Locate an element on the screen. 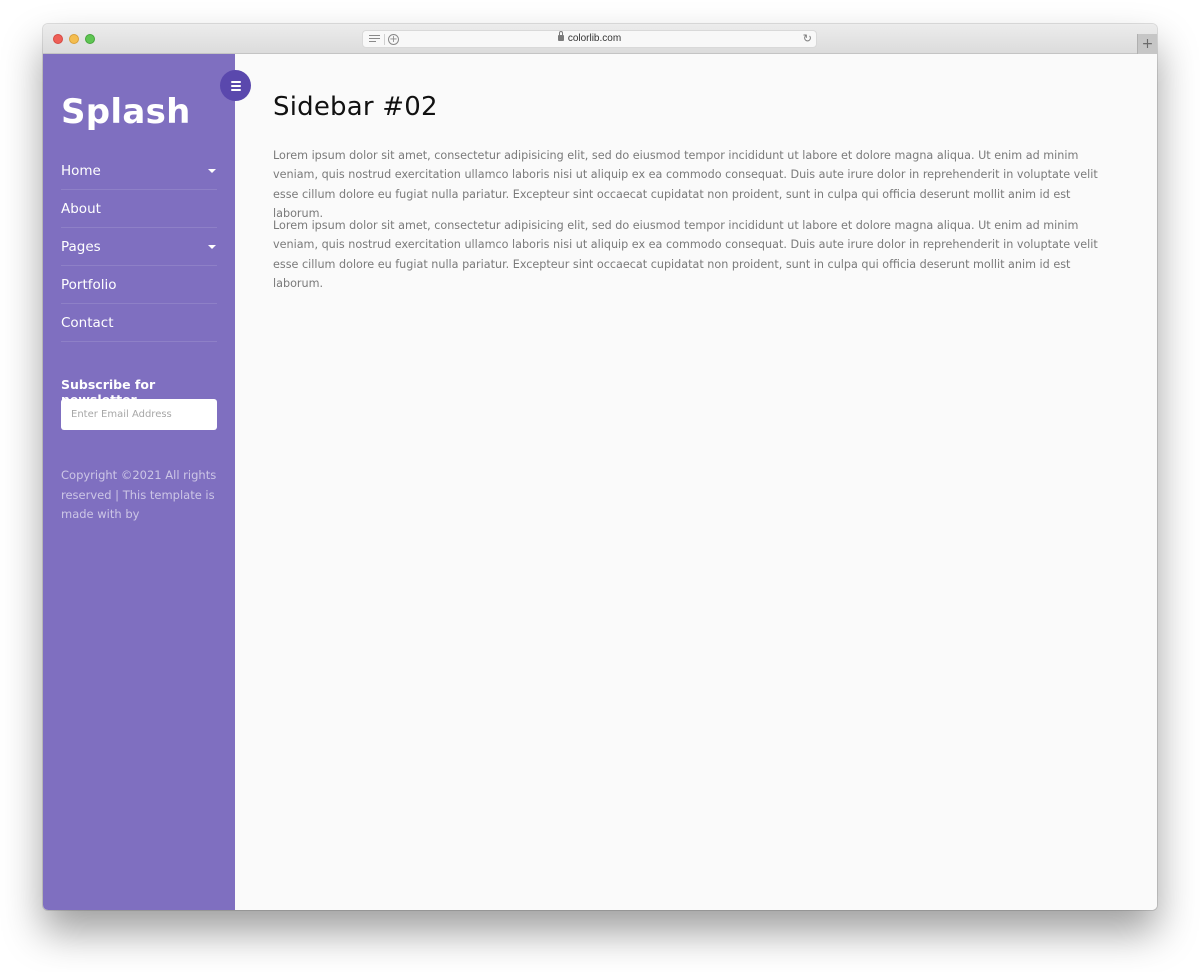 The image size is (1200, 972). sidebar-toggle-button is located at coordinates (235, 85).